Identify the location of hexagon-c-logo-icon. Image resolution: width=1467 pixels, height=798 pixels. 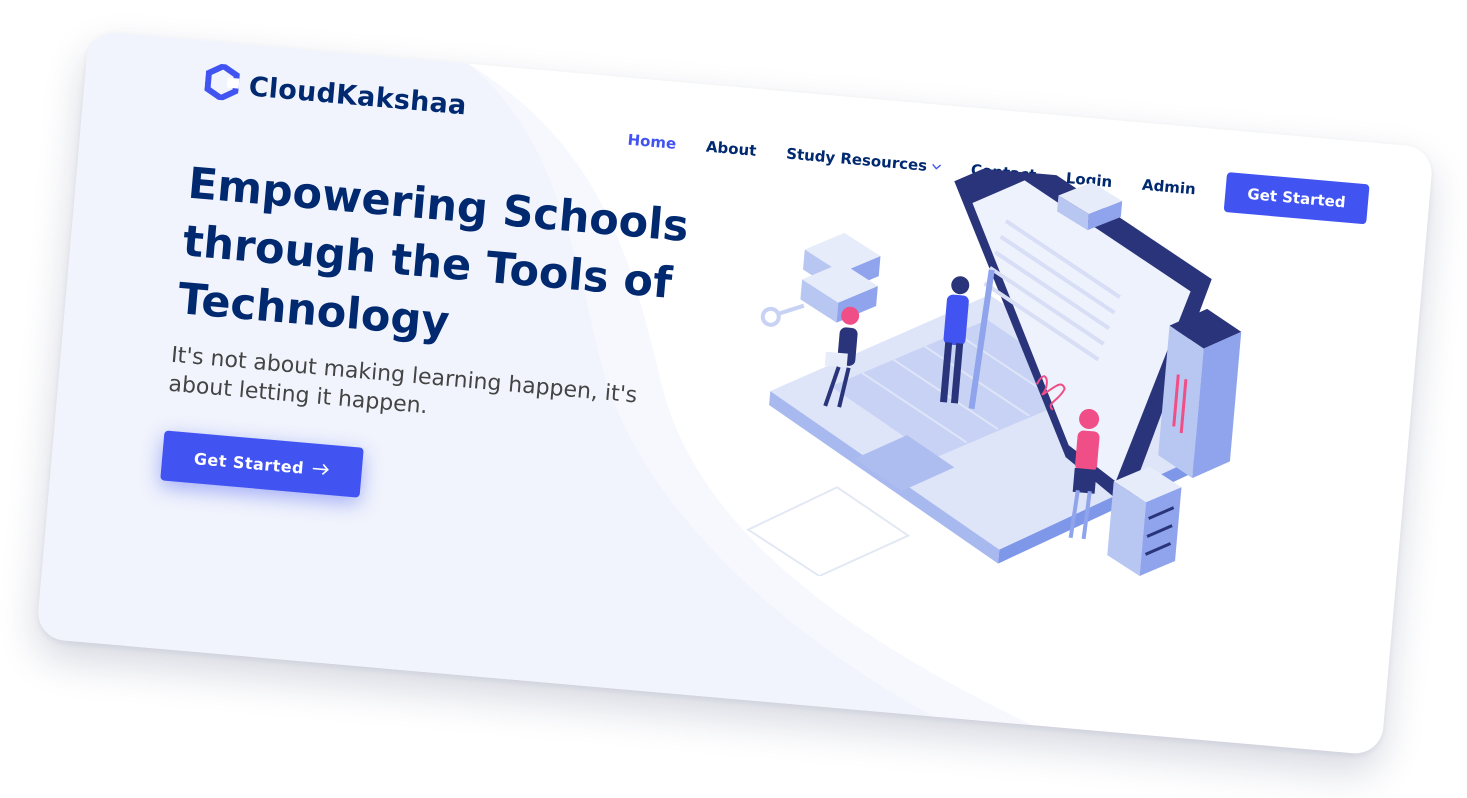
(221, 84).